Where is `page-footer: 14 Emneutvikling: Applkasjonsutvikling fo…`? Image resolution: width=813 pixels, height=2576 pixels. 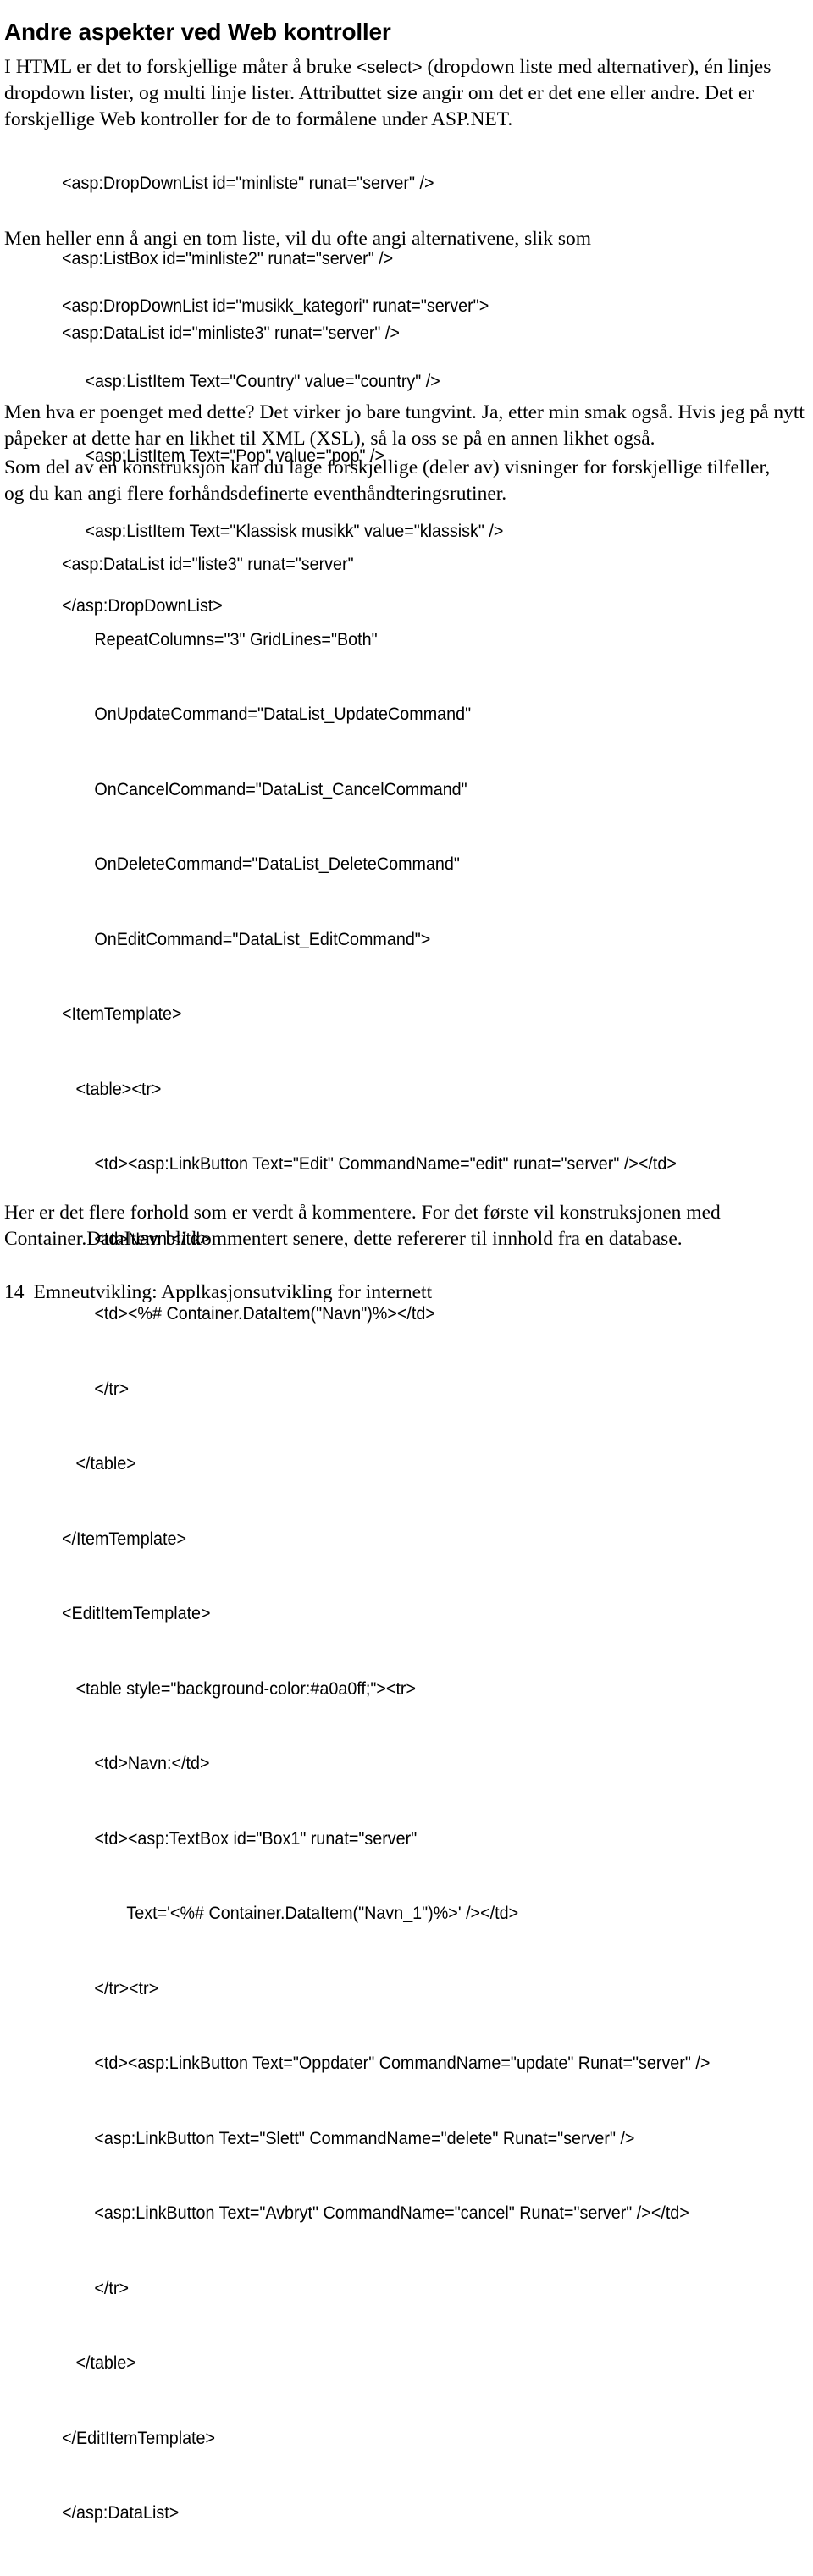 page-footer: 14 Emneutvikling: Applkasjonsutvikling fo… is located at coordinates (218, 1292).